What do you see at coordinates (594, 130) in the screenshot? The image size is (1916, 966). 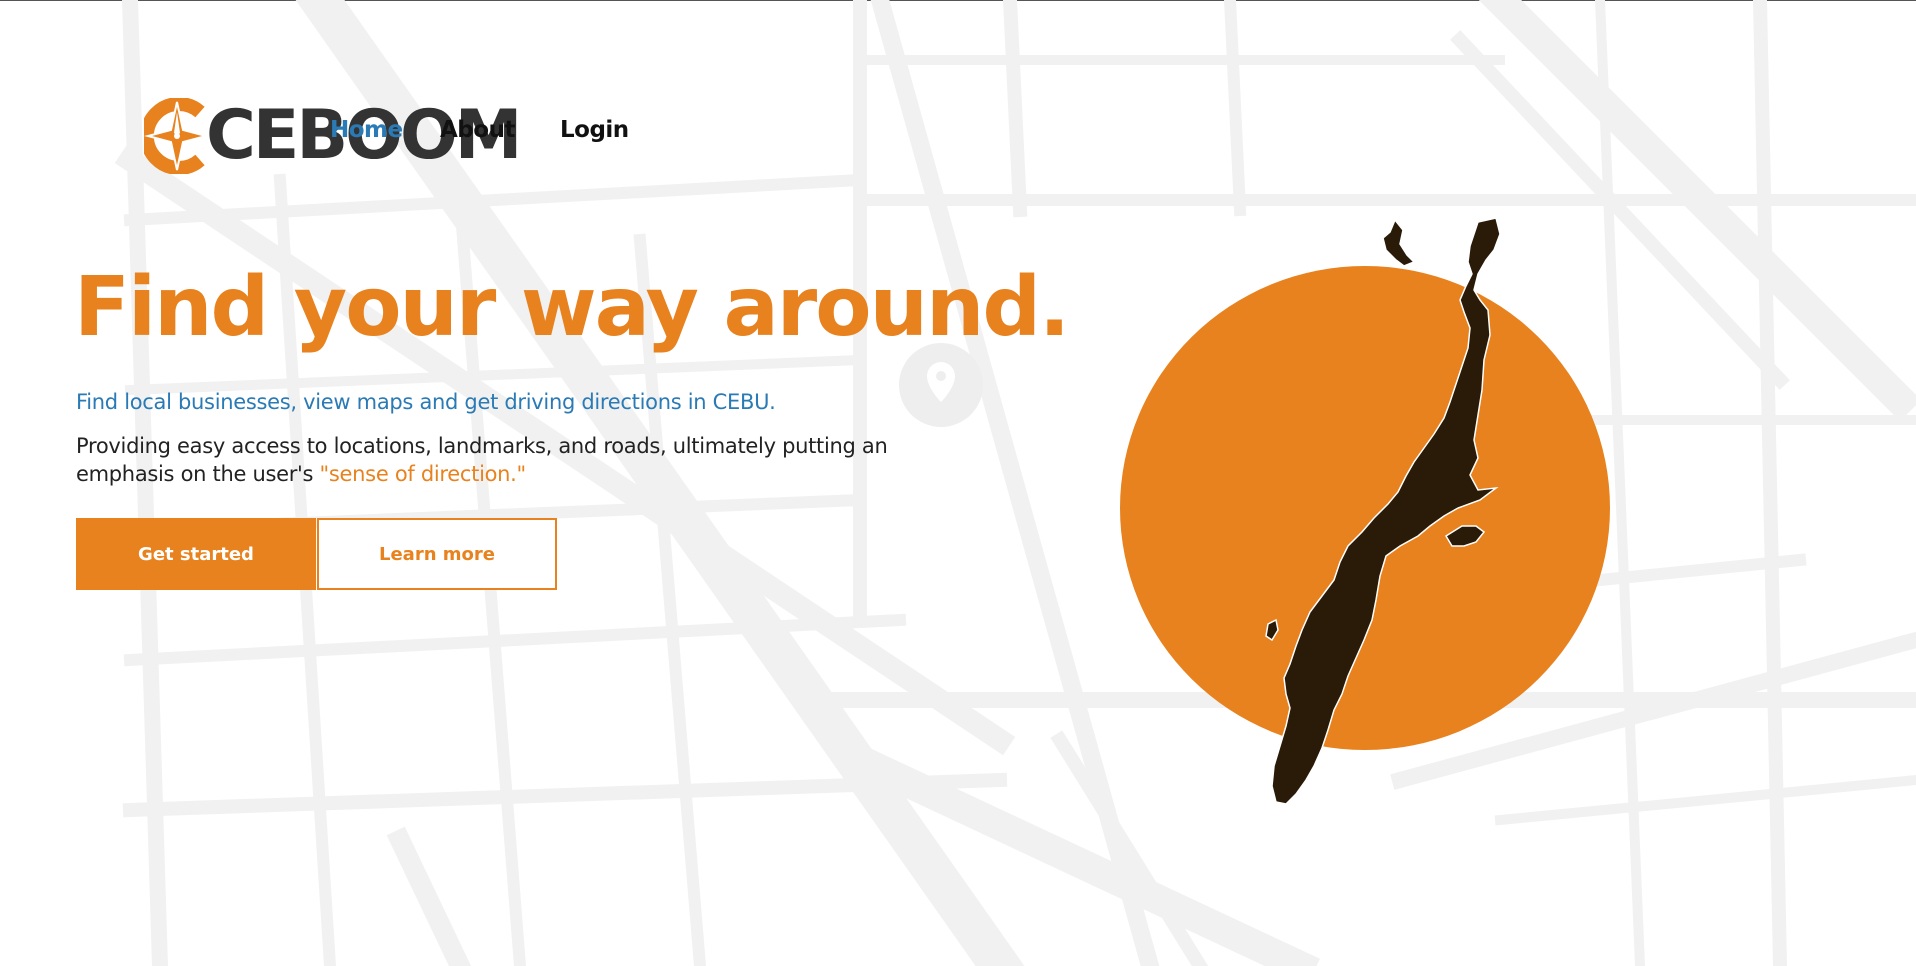 I see `nav-link-login: Login` at bounding box center [594, 130].